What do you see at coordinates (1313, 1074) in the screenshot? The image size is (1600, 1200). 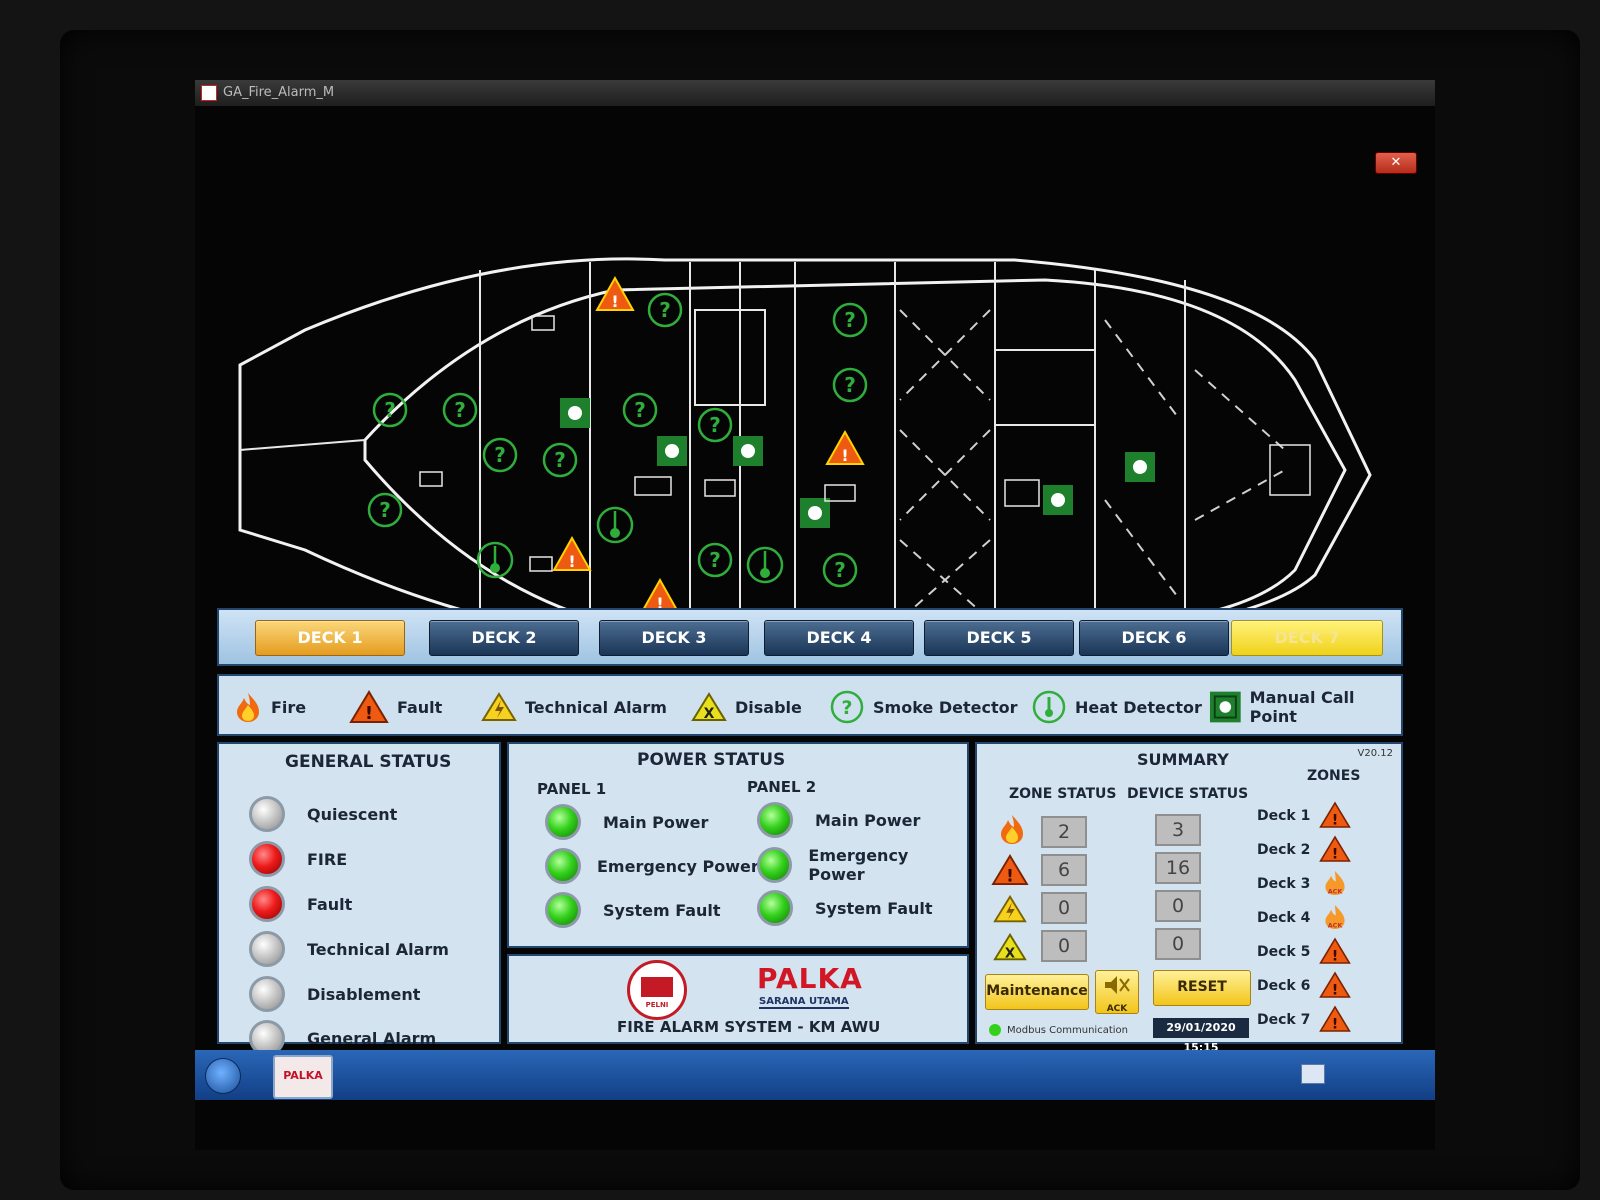 I see `tray-icon` at bounding box center [1313, 1074].